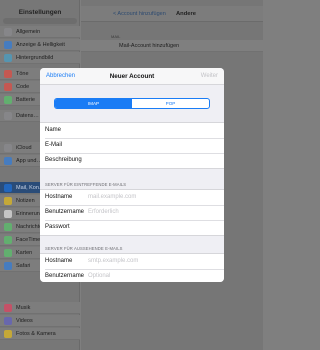 This screenshot has width=320, height=350. Describe the element at coordinates (8, 253) in the screenshot. I see `maps-icon` at that location.